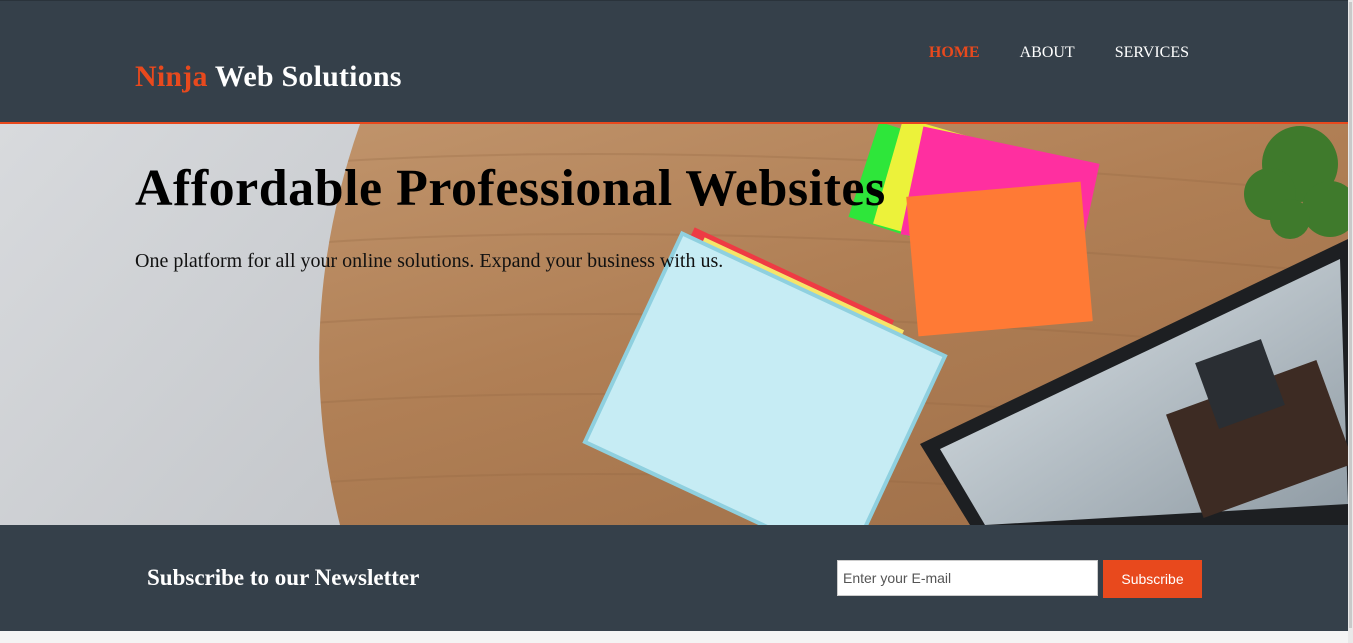 Image resolution: width=1353 pixels, height=643 pixels. Describe the element at coordinates (1152, 579) in the screenshot. I see `subscribe-button: Subscribe` at that location.